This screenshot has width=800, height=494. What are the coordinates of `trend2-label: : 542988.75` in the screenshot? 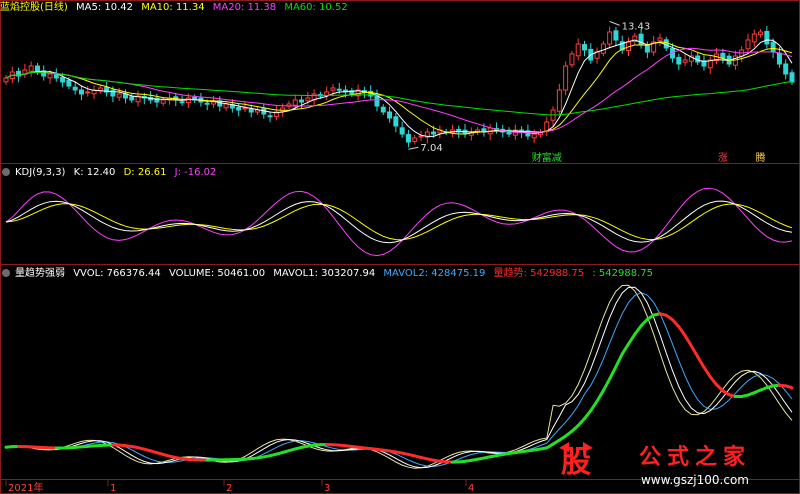 It's located at (622, 273).